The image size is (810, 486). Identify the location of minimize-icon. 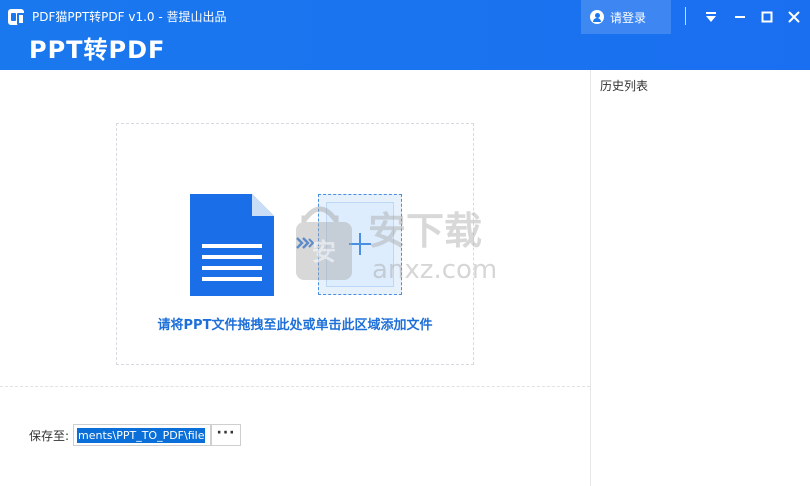
(740, 17).